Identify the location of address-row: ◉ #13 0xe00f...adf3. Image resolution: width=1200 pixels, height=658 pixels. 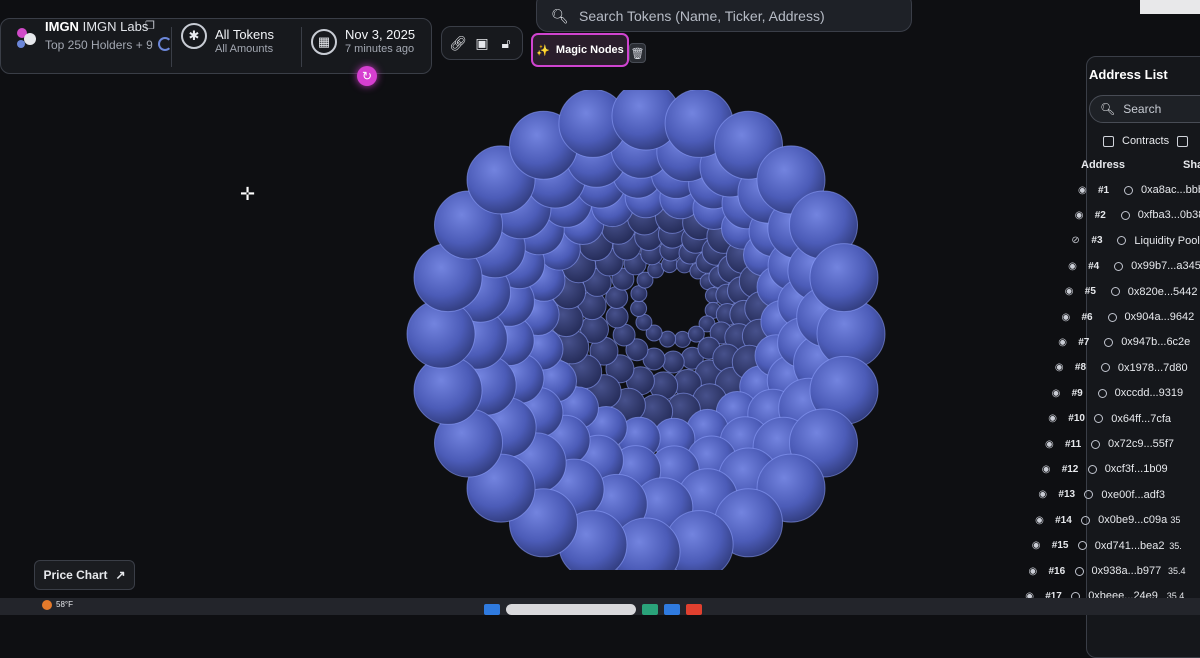
(1101, 495).